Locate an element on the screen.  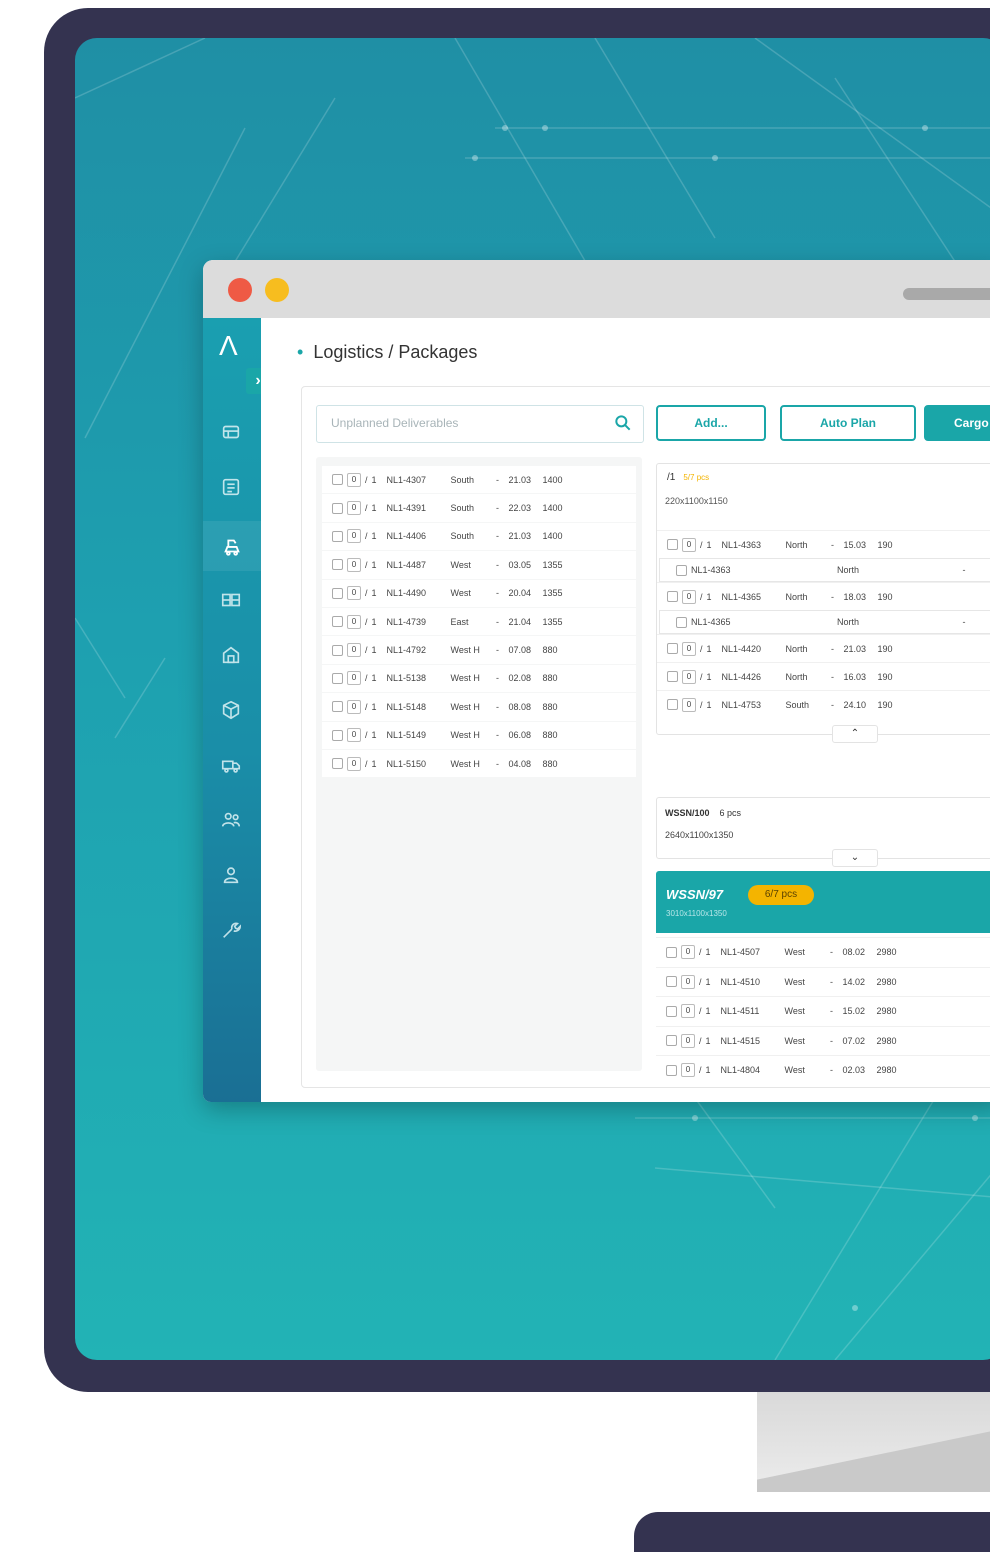
table-row: 0/1 NL1-4515 West -07.02 2980 is located at coordinates (823, 1040).